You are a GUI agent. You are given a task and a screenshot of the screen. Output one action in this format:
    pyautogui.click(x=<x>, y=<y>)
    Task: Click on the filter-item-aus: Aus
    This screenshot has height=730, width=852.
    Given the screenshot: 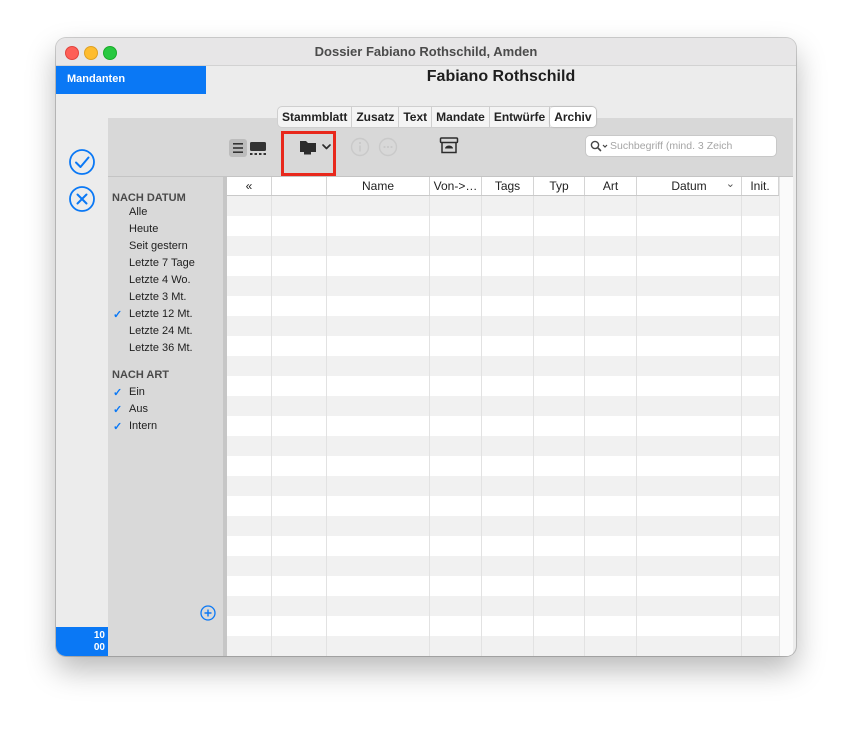 What is the action you would take?
    pyautogui.click(x=138, y=409)
    